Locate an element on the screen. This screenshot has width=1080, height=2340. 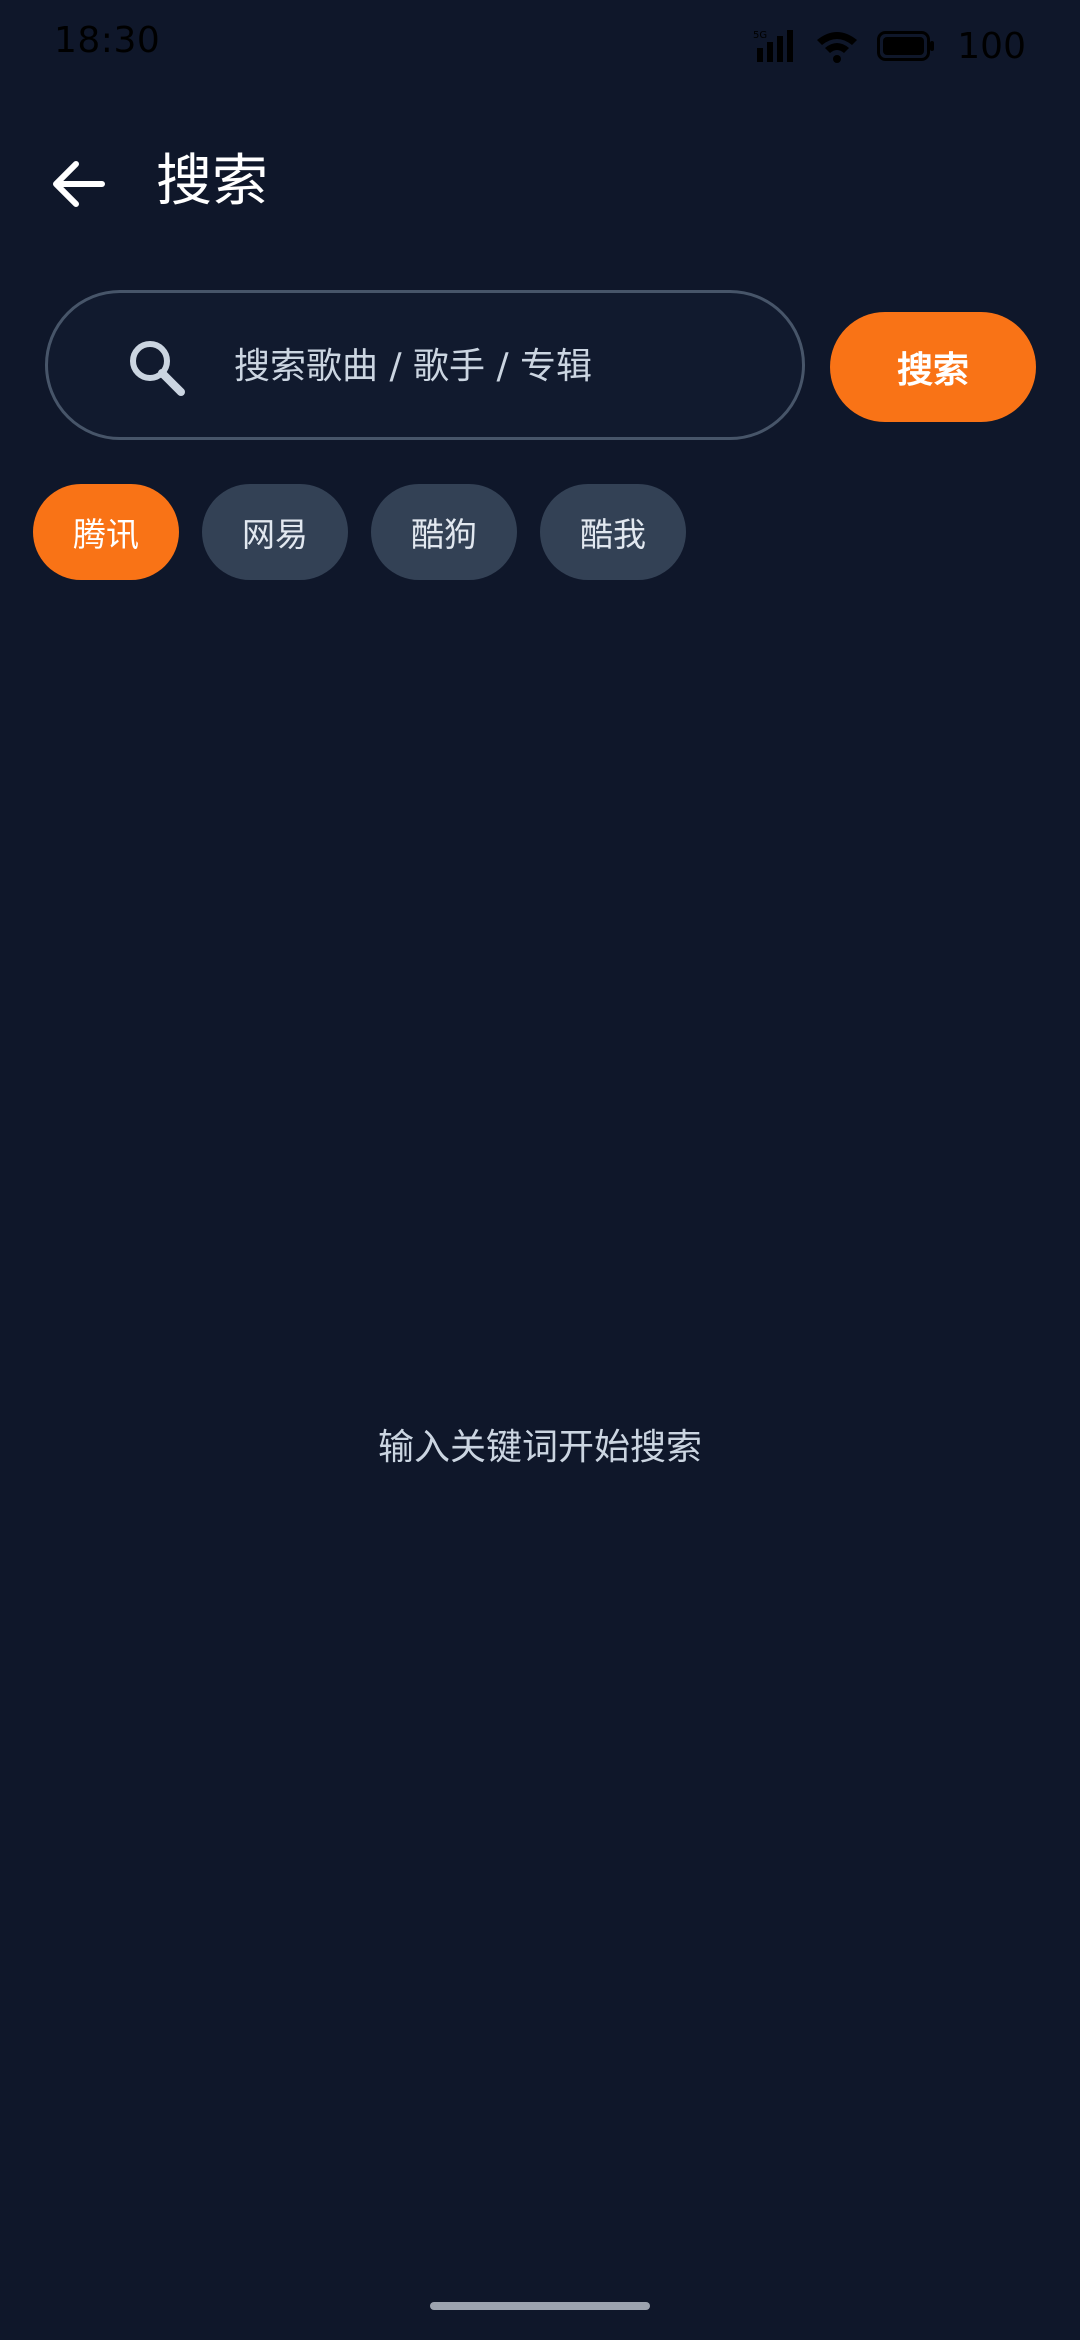
home-indicator is located at coordinates (540, 2306).